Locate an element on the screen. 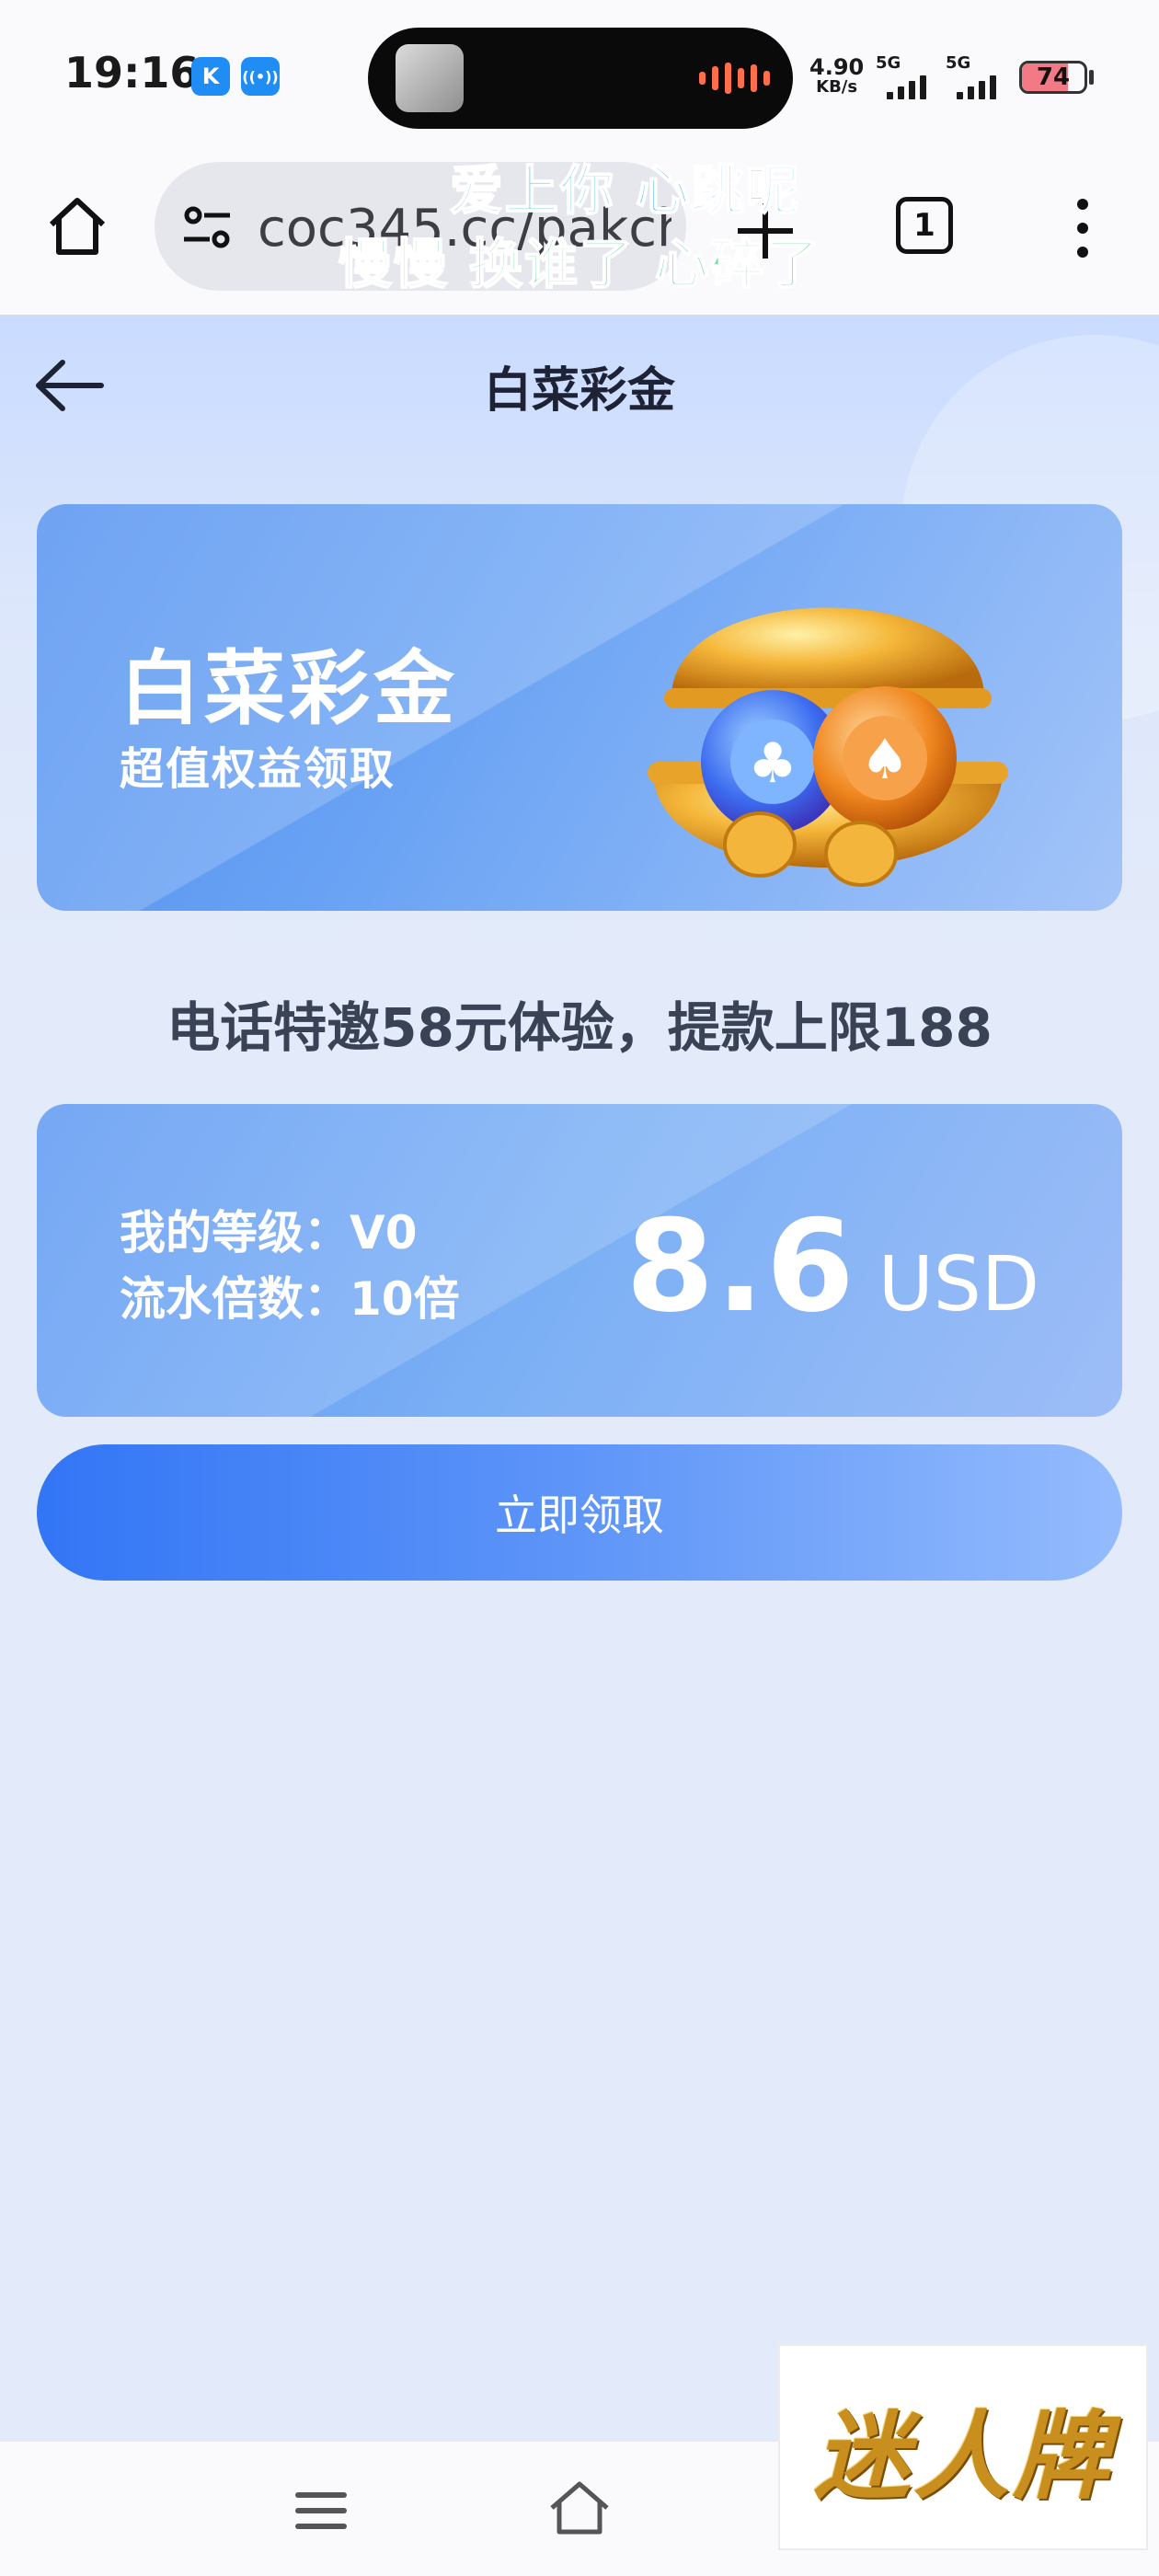 The image size is (1159, 2576). status-bar: 19:16 K ((•)) 4.90 KB/s 5G 5G 74 is located at coordinates (579, 78).